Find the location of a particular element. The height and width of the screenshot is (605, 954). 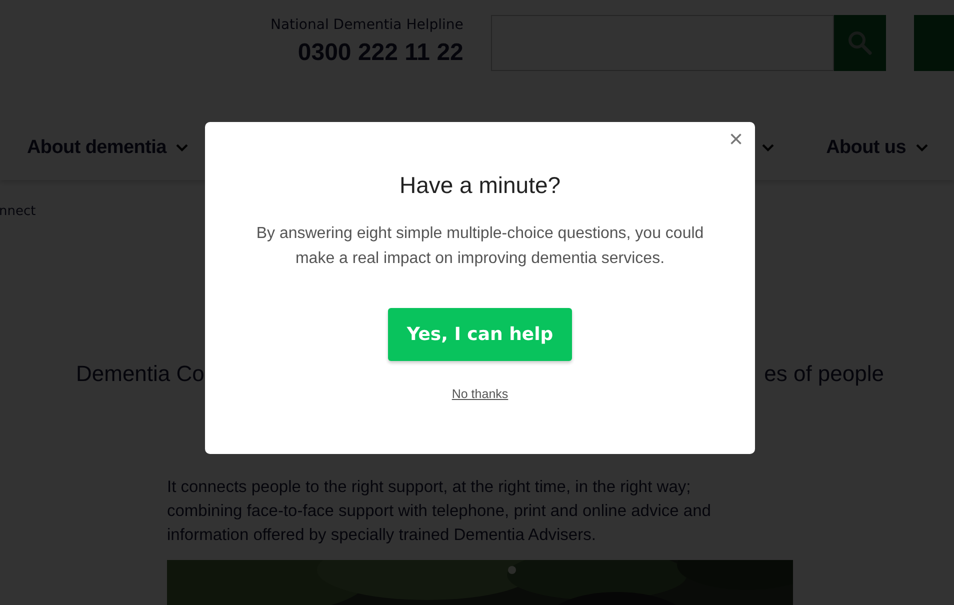

close-button: × is located at coordinates (735, 140).